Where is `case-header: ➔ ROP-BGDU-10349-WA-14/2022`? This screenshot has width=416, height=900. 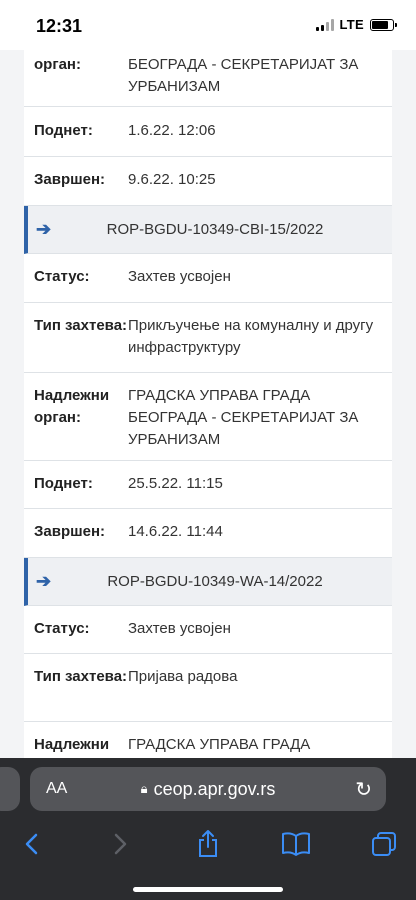
case-header: ➔ ROP-BGDU-10349-WA-14/2022 is located at coordinates (208, 582).